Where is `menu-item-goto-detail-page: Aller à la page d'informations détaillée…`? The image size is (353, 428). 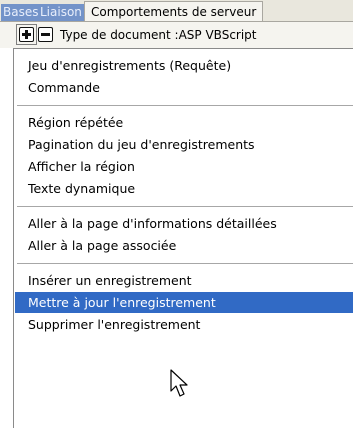
menu-item-goto-detail-page: Aller à la page d'informations détaillée… is located at coordinates (152, 223).